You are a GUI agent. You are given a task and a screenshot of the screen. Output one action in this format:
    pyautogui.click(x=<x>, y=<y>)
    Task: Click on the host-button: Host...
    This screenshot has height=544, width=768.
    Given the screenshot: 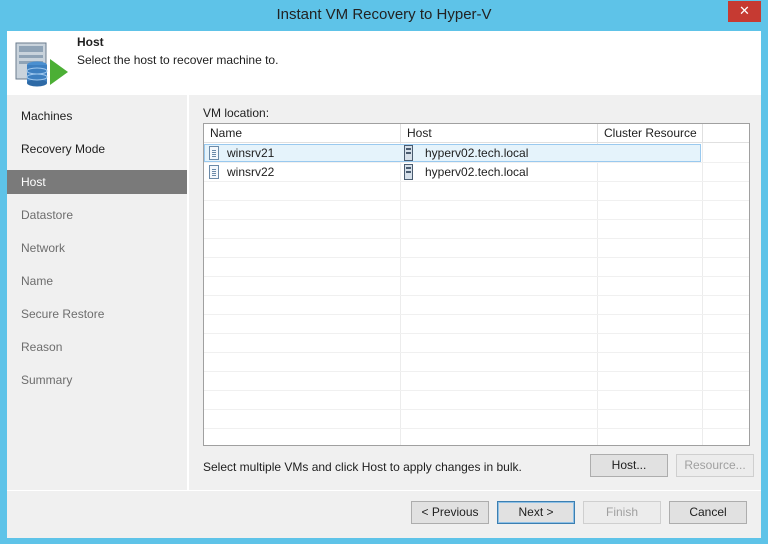 What is the action you would take?
    pyautogui.click(x=629, y=465)
    